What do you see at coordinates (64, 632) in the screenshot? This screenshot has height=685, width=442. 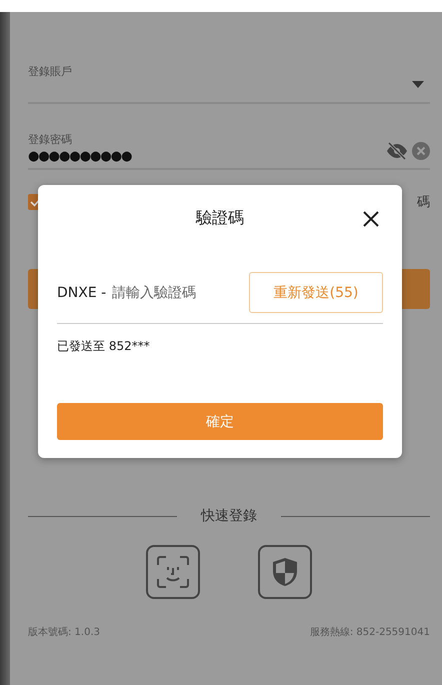 I see `version-text: 版本號碼: 1.0.3` at bounding box center [64, 632].